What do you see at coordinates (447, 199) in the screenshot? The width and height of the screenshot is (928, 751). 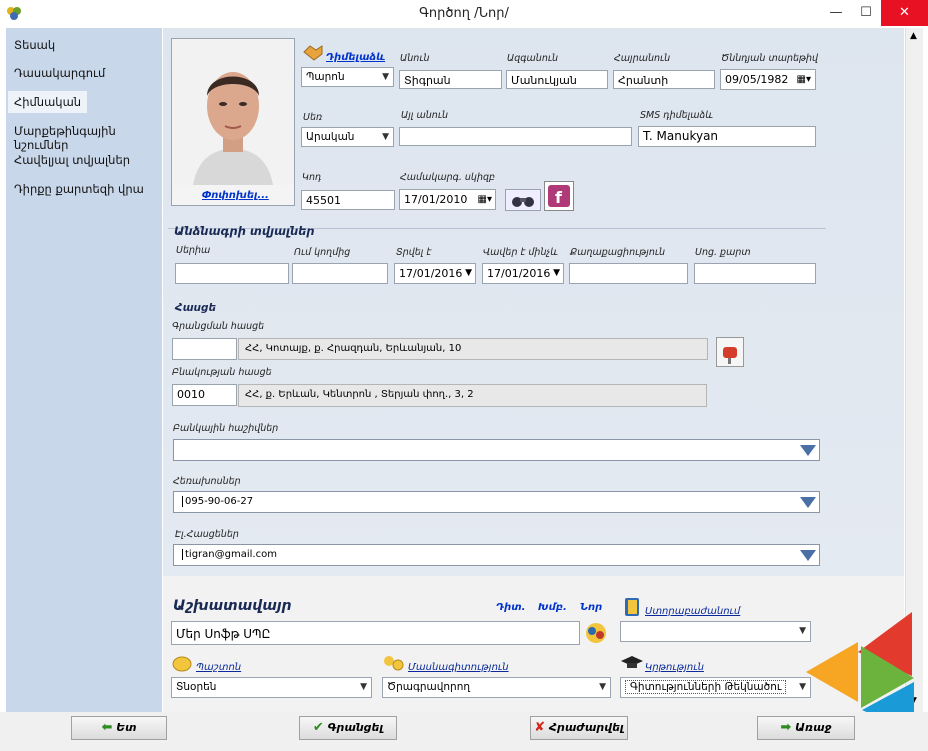 I see `system-date-input: 17/01/2010 ▦▾` at bounding box center [447, 199].